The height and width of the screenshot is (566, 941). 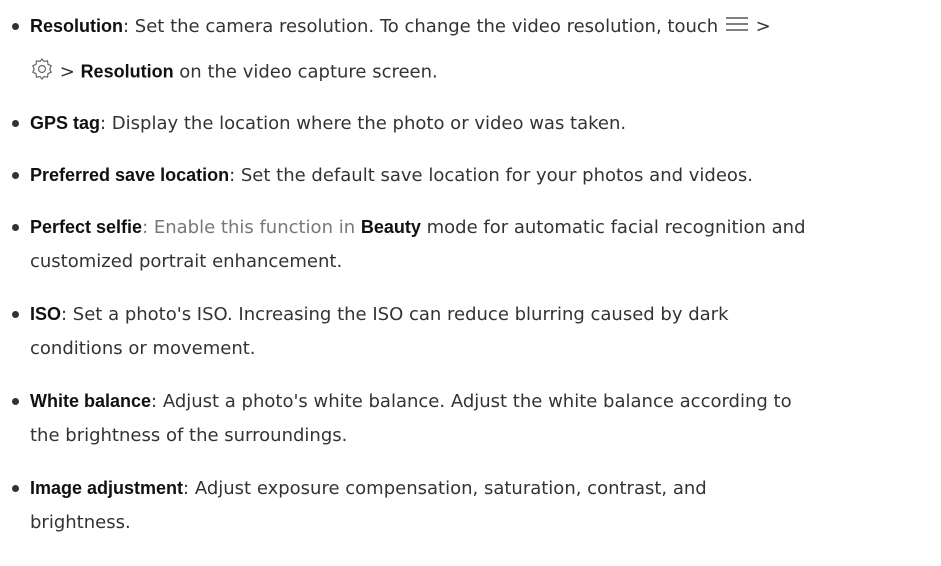 I want to click on term-iso: ISO, so click(x=46, y=314).